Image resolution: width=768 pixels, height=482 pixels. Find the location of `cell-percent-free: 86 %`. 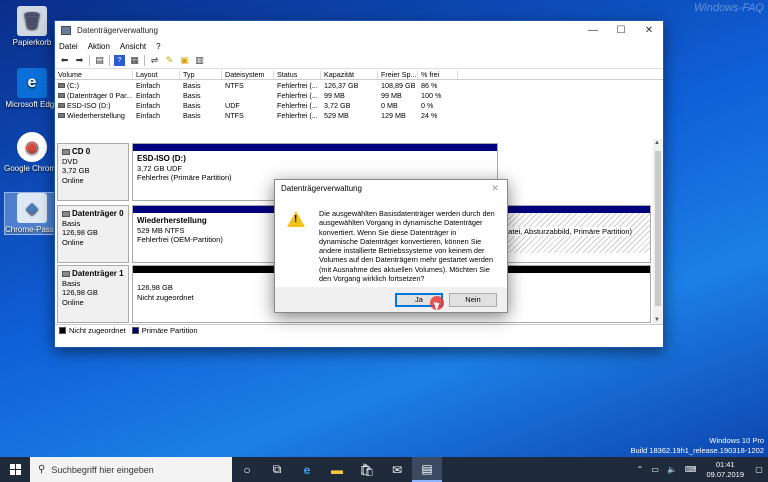

cell-percent-free: 86 % is located at coordinates (429, 85).